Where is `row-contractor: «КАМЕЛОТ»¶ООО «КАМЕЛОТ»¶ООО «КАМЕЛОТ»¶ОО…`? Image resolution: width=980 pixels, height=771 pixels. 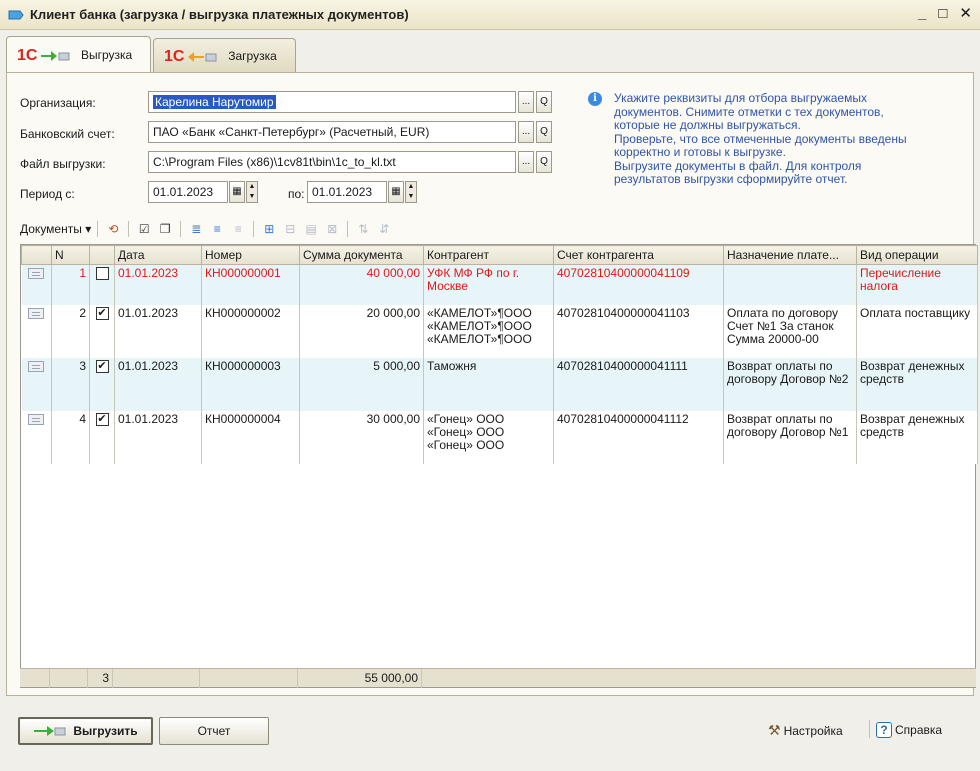
row-contractor: «КАМЕЛОТ»¶ООО «КАМЕЛОТ»¶ООО «КАМЕЛОТ»¶ОО… is located at coordinates (488, 331).